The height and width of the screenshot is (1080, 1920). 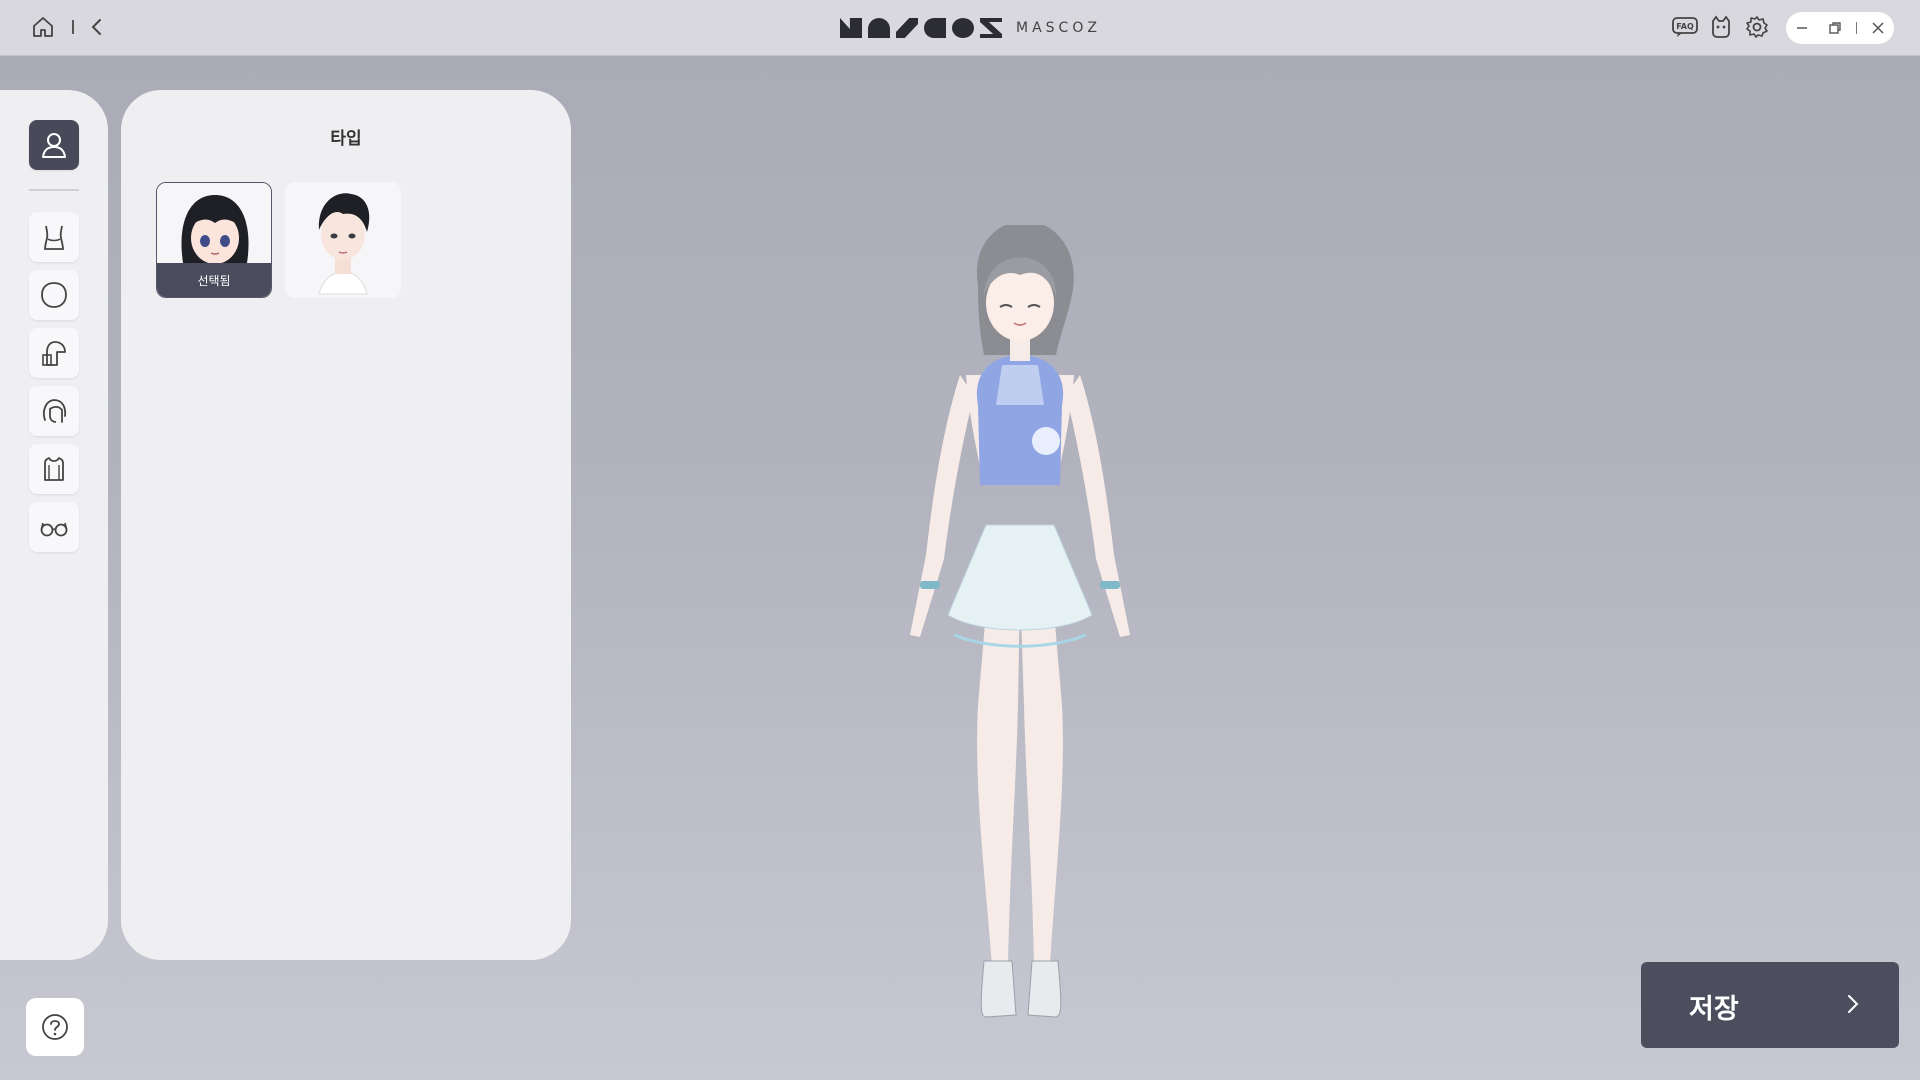 I want to click on window-controls, so click(x=1840, y=28).